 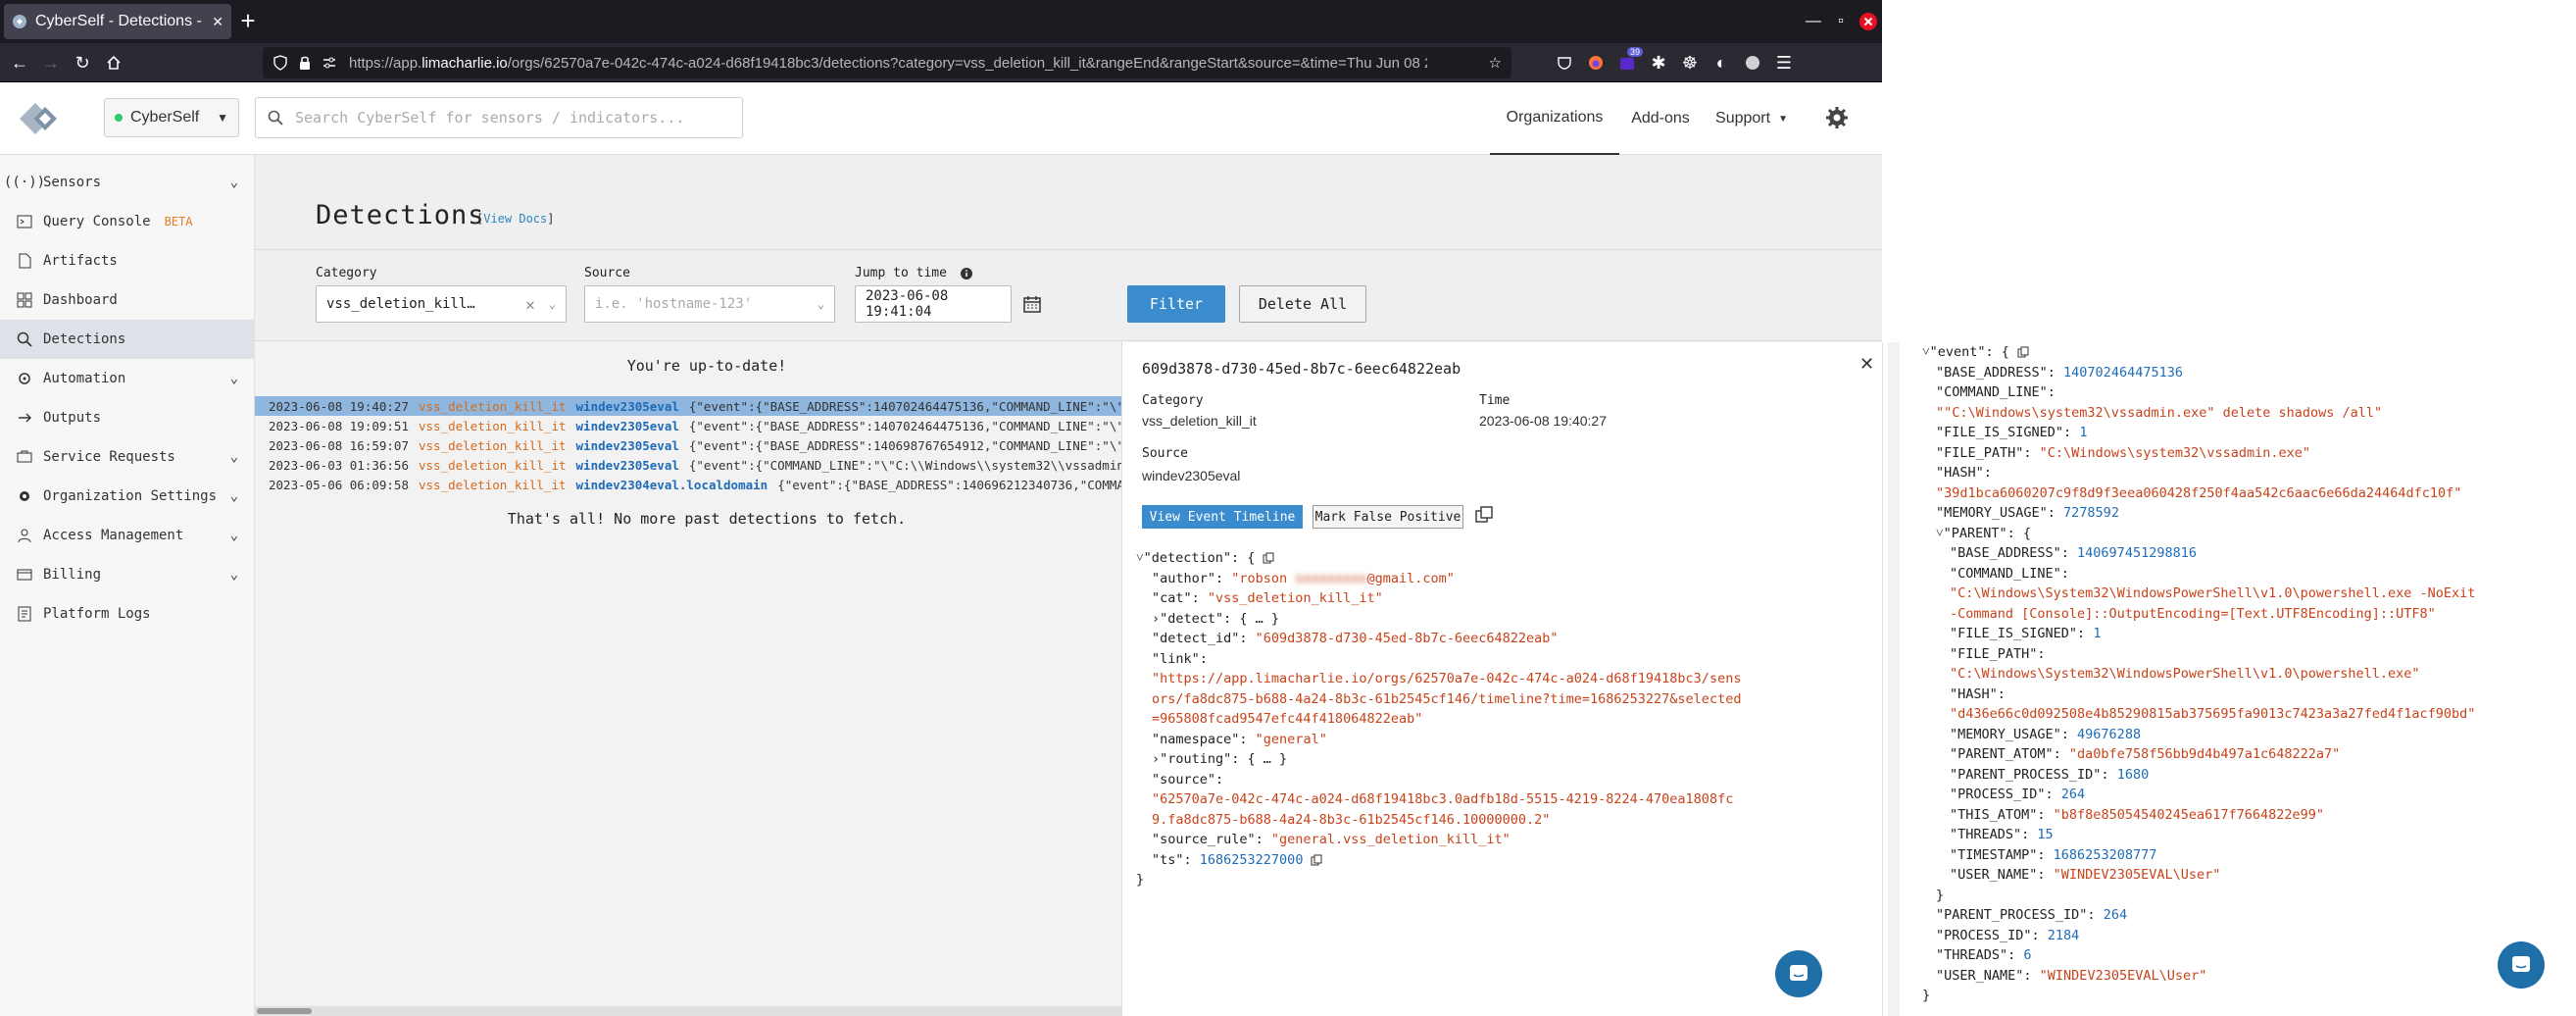 What do you see at coordinates (1554, 118) in the screenshot?
I see `nav-organizations: Organizations` at bounding box center [1554, 118].